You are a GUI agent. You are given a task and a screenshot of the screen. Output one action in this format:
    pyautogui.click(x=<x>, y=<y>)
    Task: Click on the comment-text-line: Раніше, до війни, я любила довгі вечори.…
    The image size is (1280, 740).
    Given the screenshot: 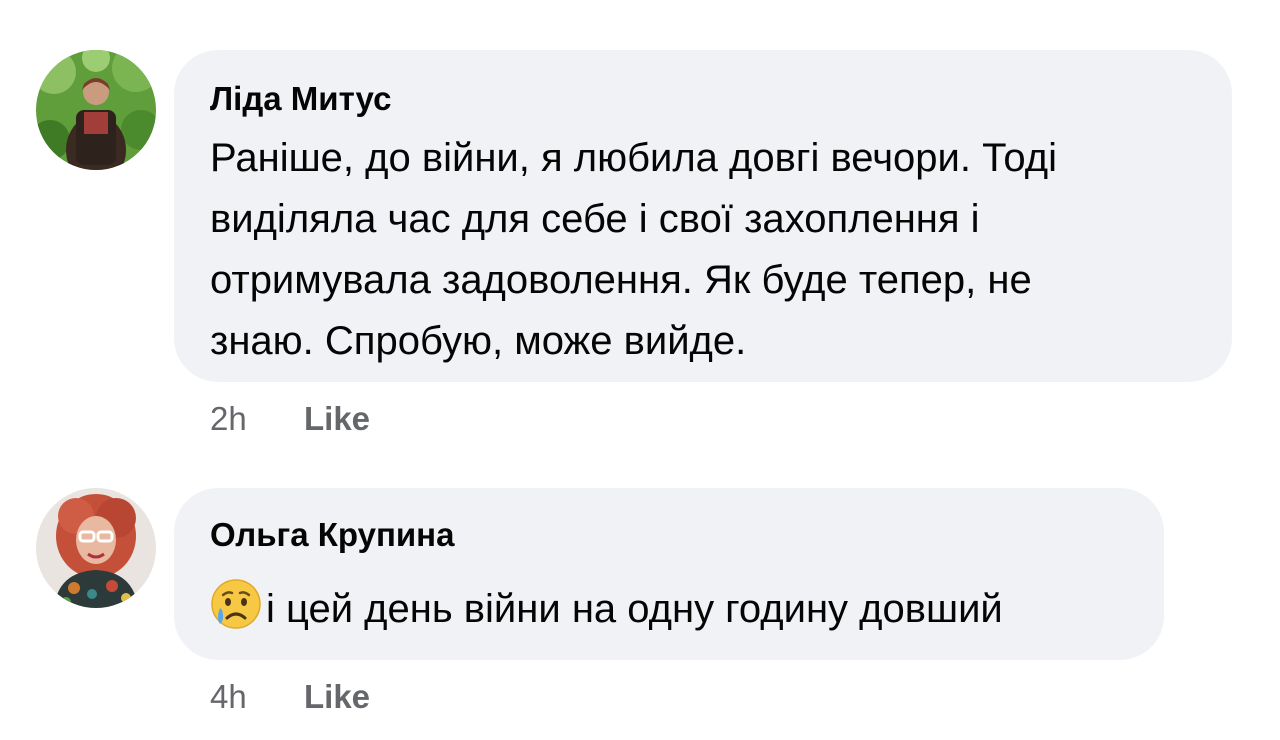 What is the action you would take?
    pyautogui.click(x=633, y=158)
    